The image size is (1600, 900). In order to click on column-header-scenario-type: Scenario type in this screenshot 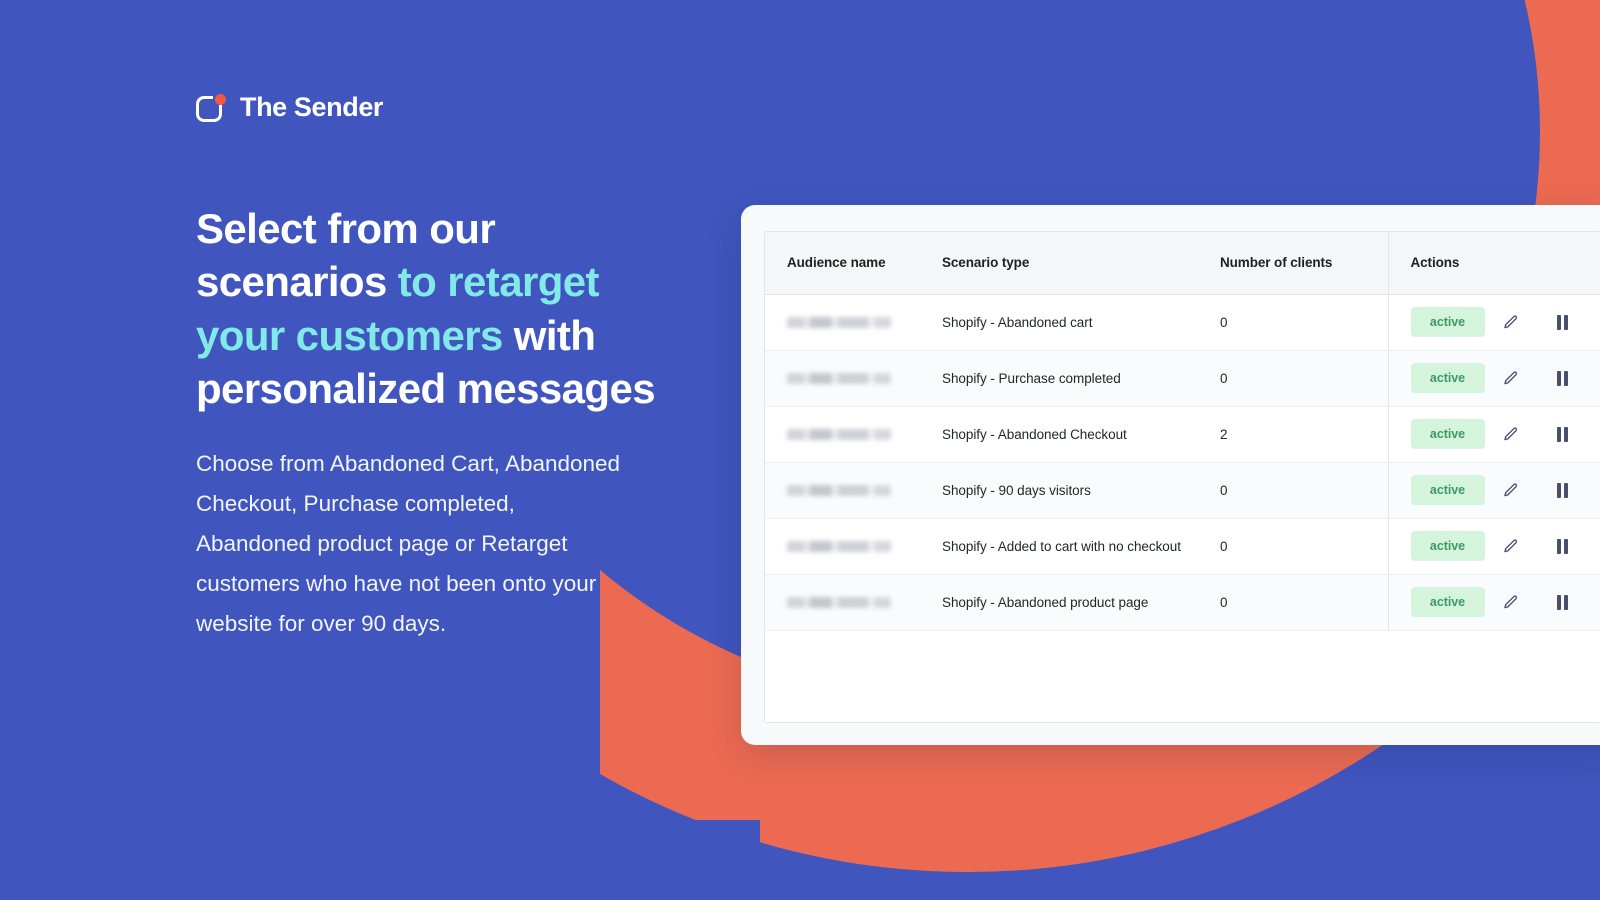, I will do `click(1059, 263)`.